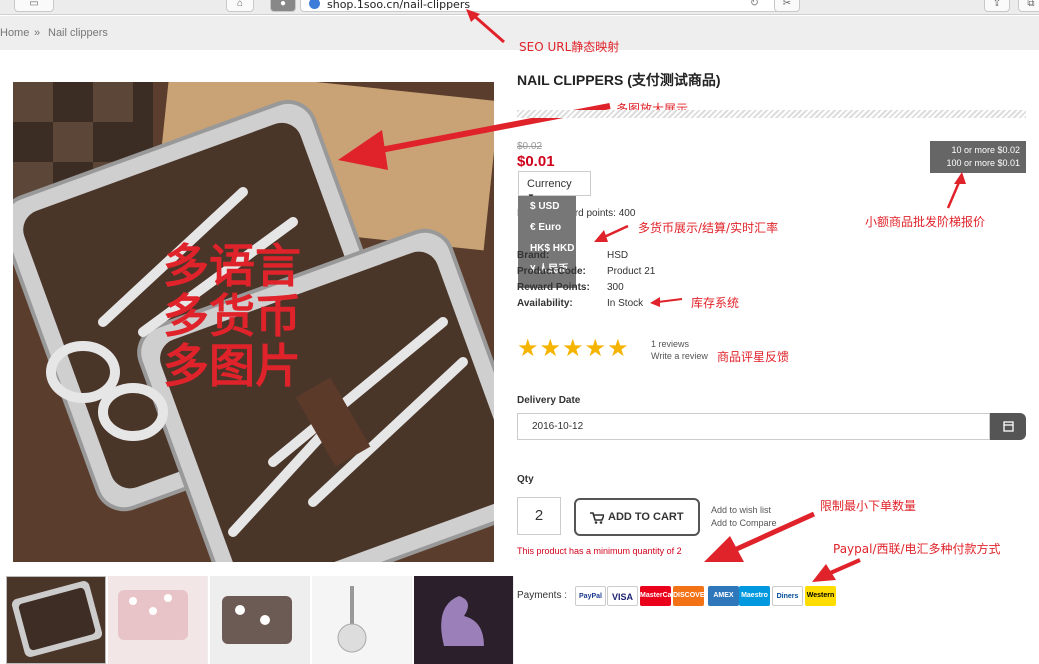 This screenshot has width=1039, height=664. I want to click on tabs-button: ⧉, so click(1028, 6).